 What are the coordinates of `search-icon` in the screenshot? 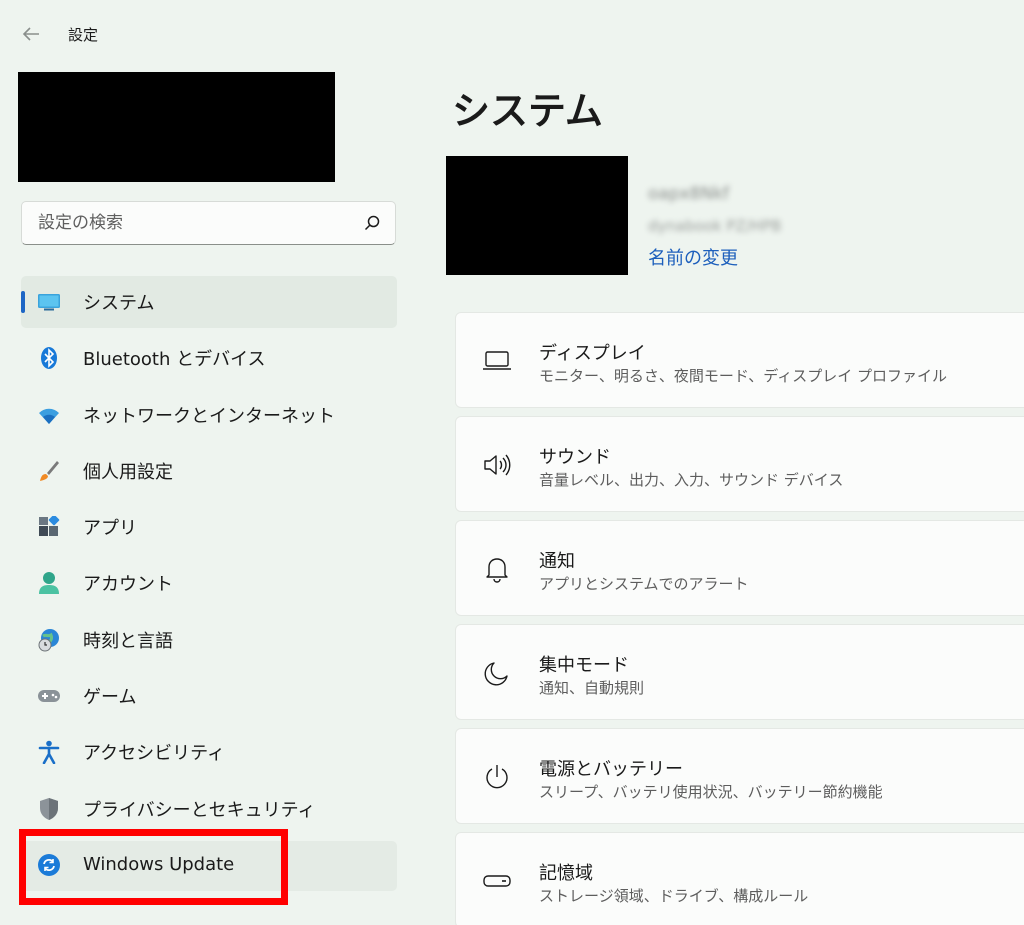 It's located at (372, 223).